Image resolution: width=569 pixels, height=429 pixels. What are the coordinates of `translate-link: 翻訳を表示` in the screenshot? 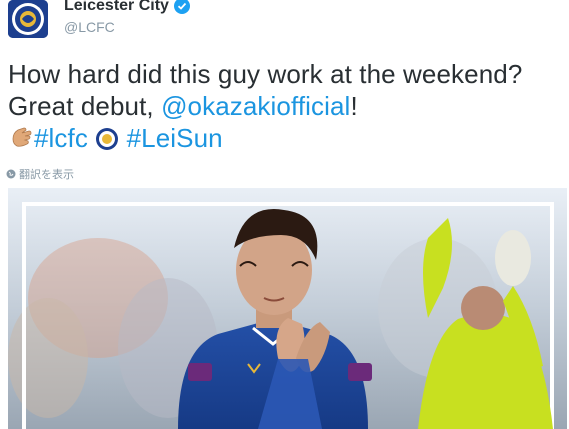 It's located at (40, 174).